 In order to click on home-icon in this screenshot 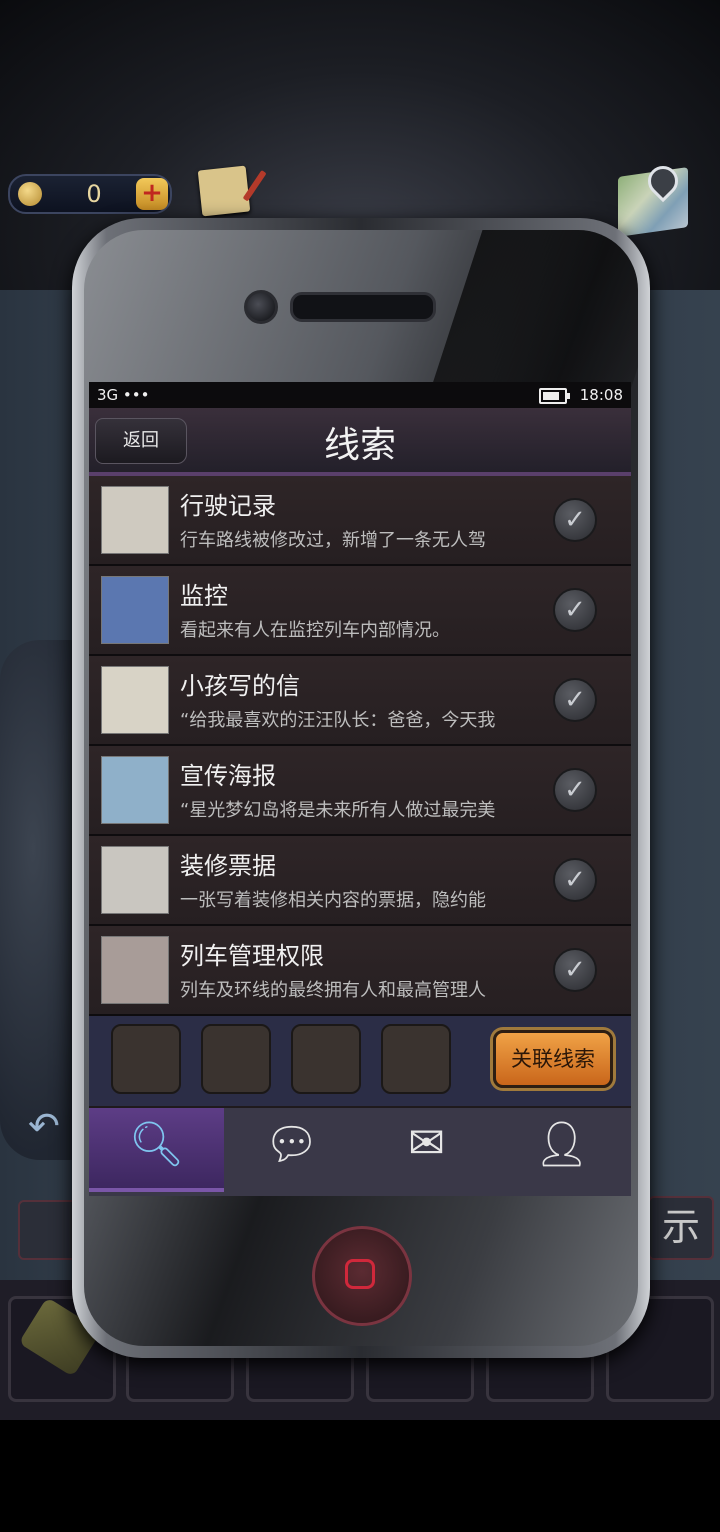, I will do `click(360, 1274)`.